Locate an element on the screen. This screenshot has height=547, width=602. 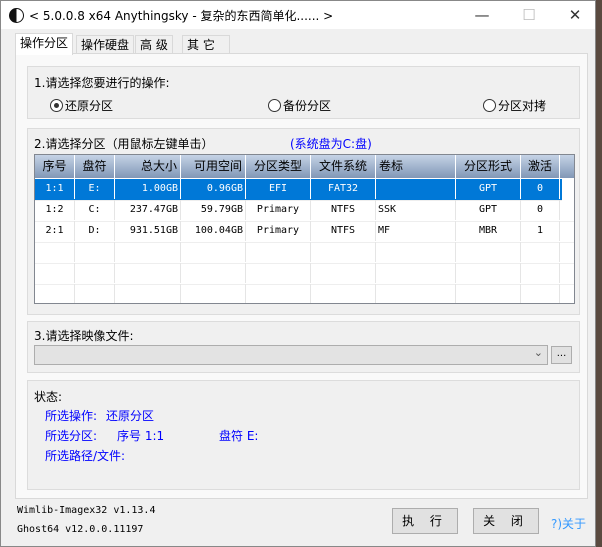
table-cell: 59.79GB is located at coordinates (213, 210).